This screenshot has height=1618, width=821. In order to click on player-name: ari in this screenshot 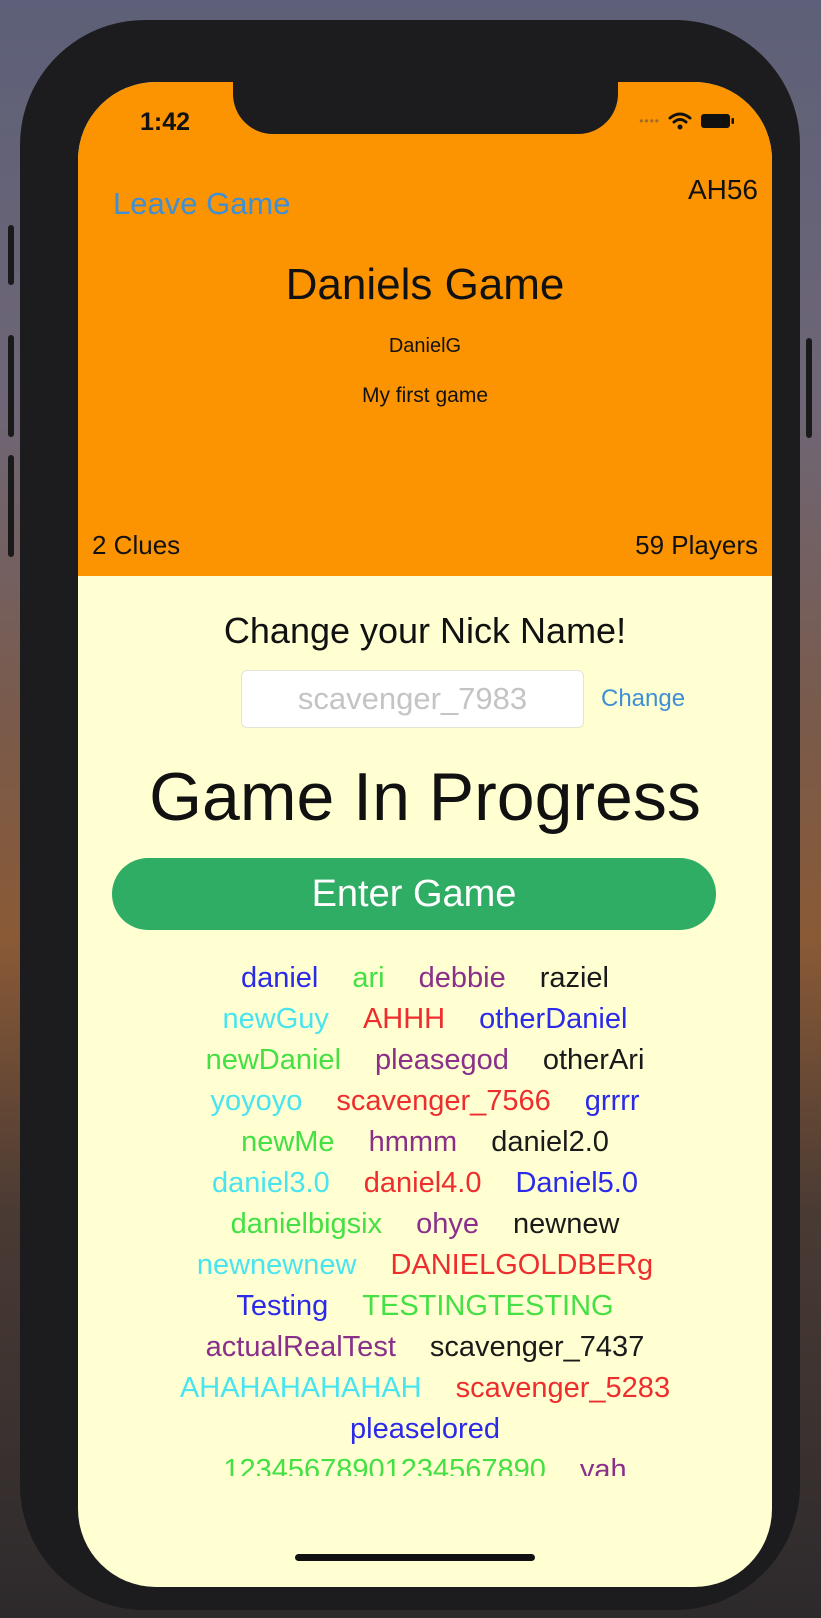, I will do `click(368, 978)`.